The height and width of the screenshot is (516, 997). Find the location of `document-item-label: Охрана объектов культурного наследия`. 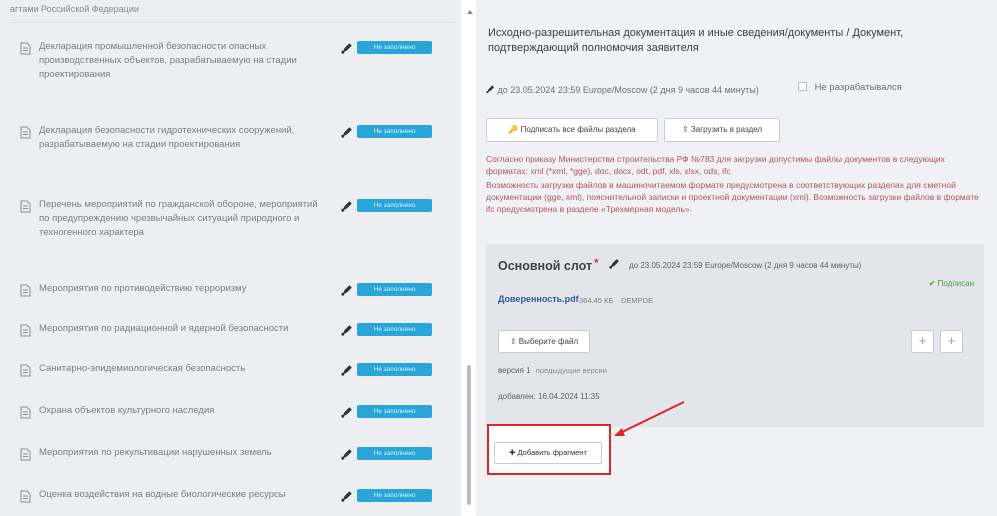

document-item-label: Охрана объектов культурного наследия is located at coordinates (127, 410).